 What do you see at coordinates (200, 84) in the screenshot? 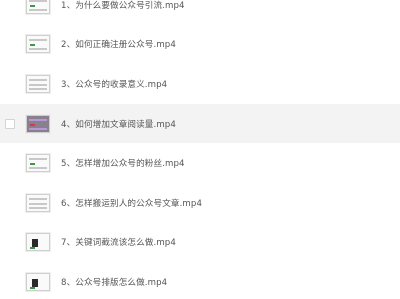
I see `file-row: 3、公众号的收录意义.mp4` at bounding box center [200, 84].